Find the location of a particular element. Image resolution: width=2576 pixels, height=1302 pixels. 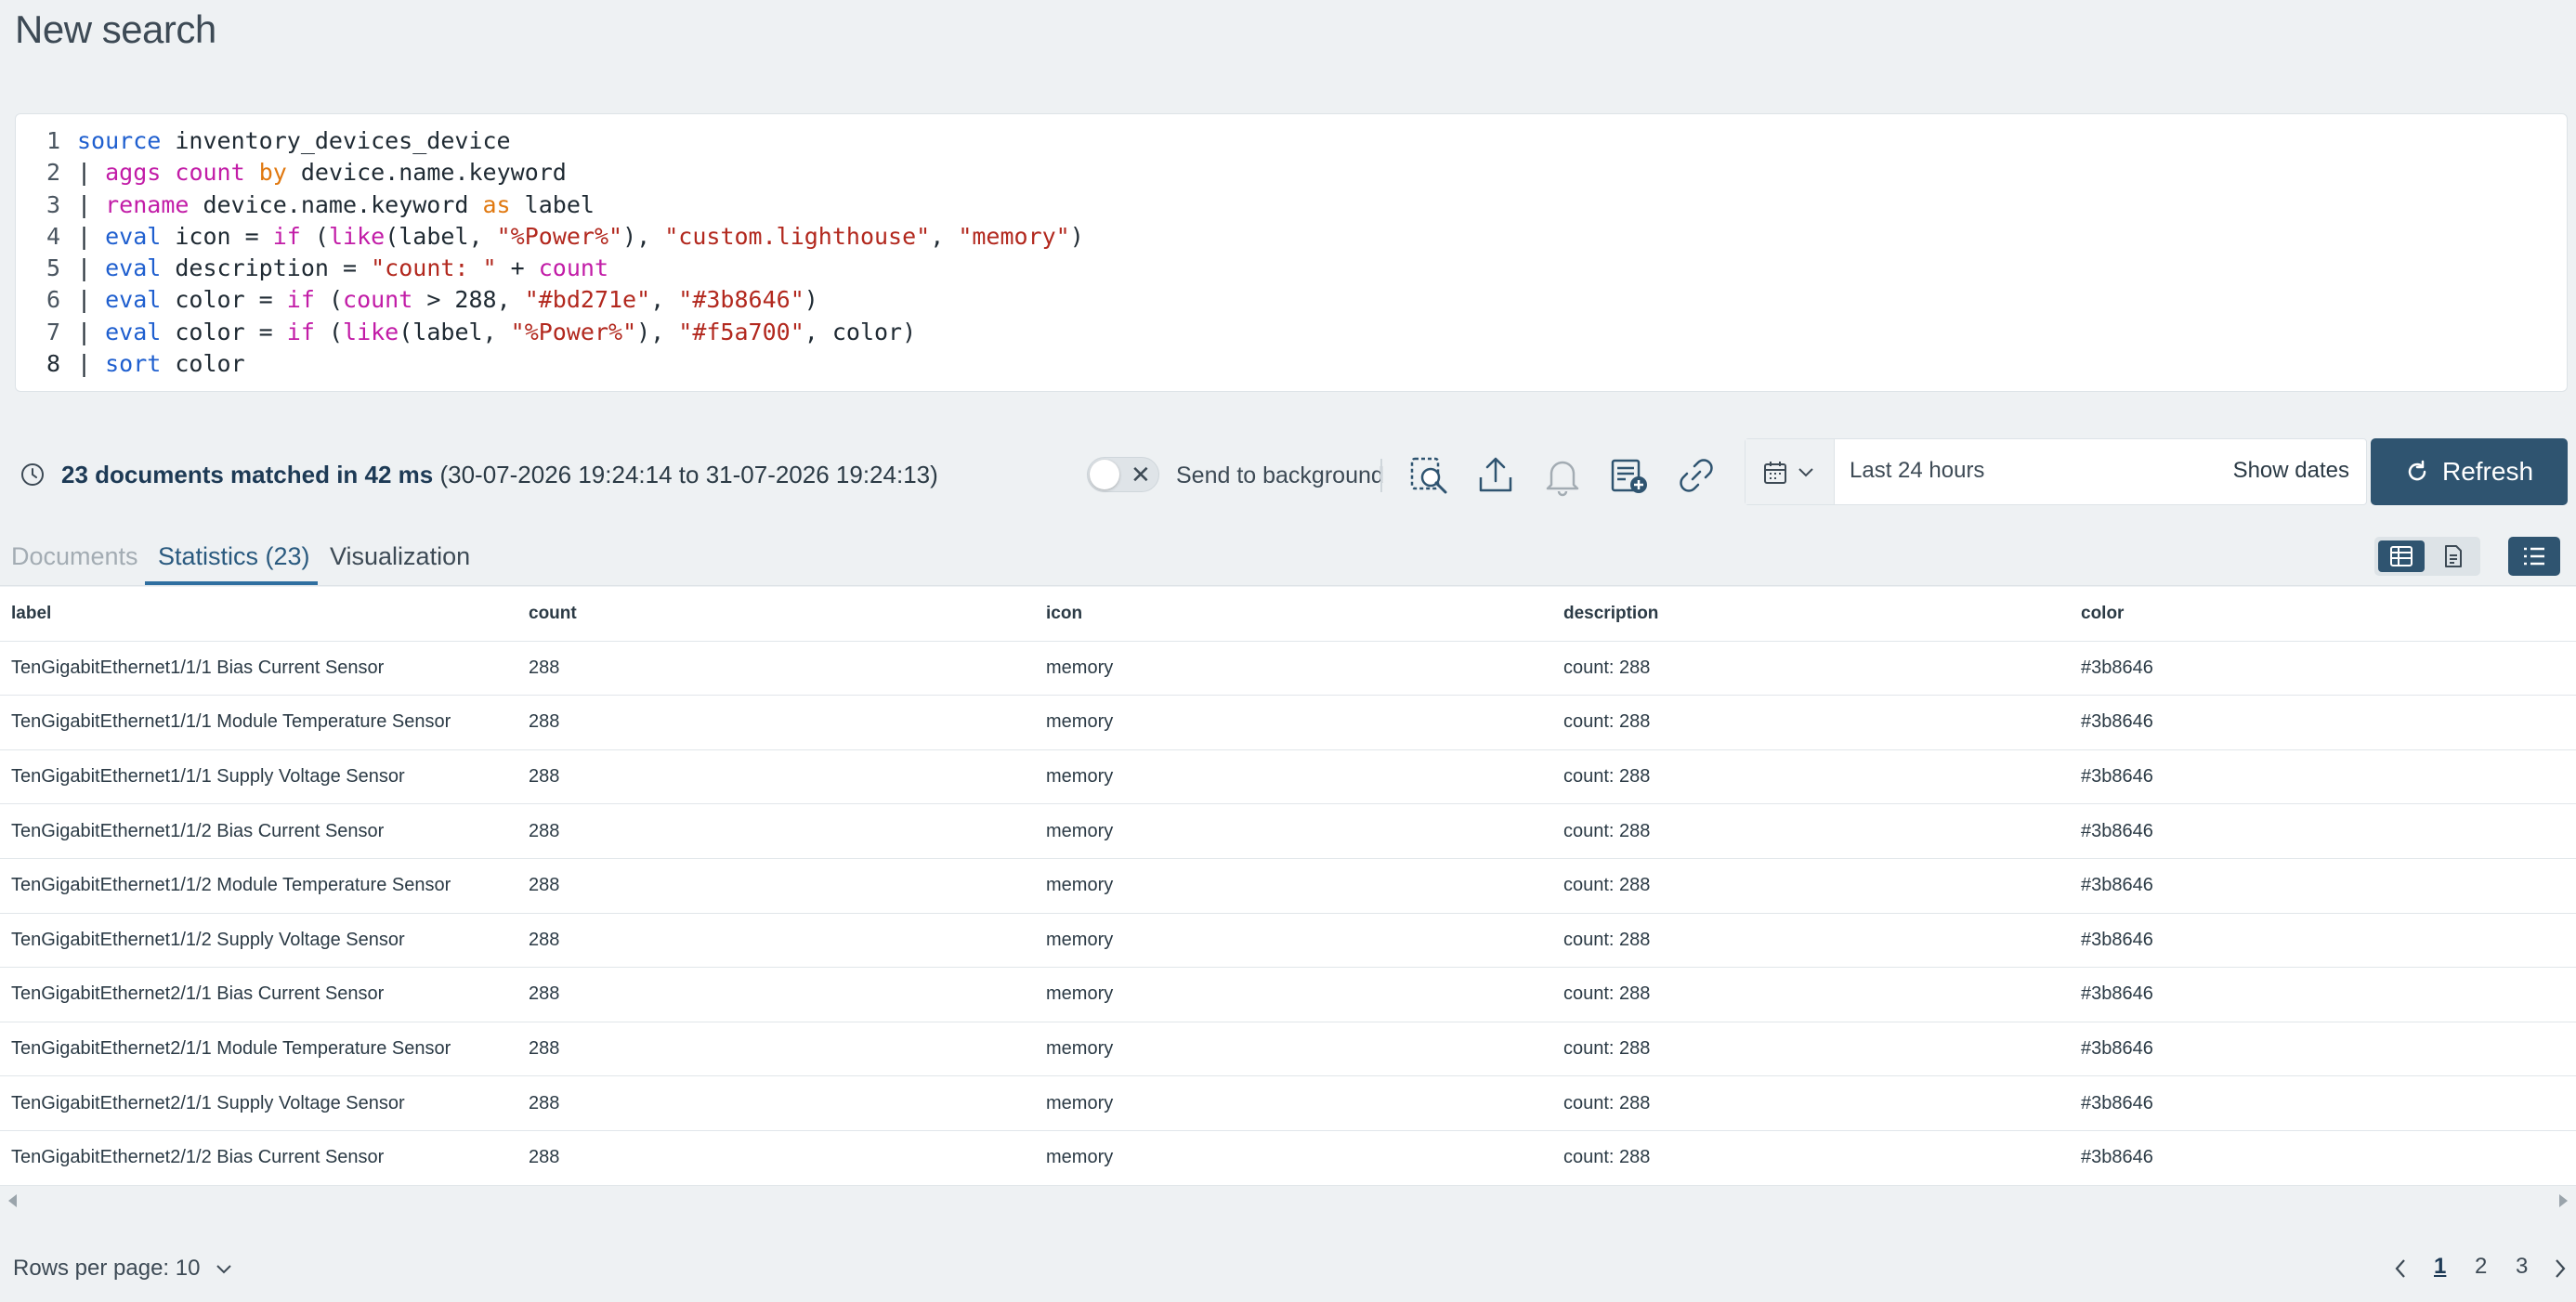

document-view-icon is located at coordinates (2453, 556).